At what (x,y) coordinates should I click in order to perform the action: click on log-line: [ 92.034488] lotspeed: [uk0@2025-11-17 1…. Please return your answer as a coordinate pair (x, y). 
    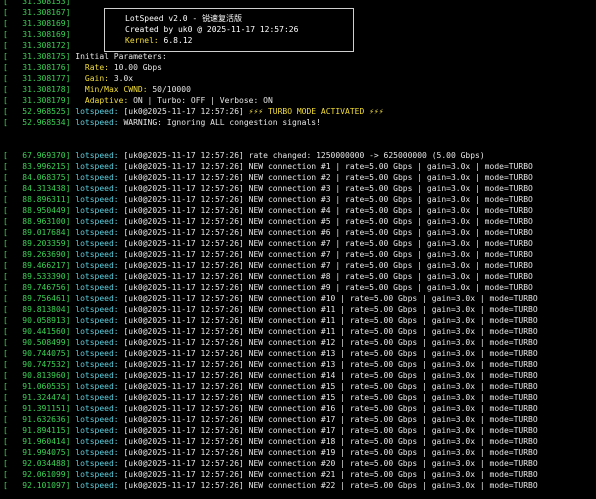
    Looking at the image, I should click on (270, 463).